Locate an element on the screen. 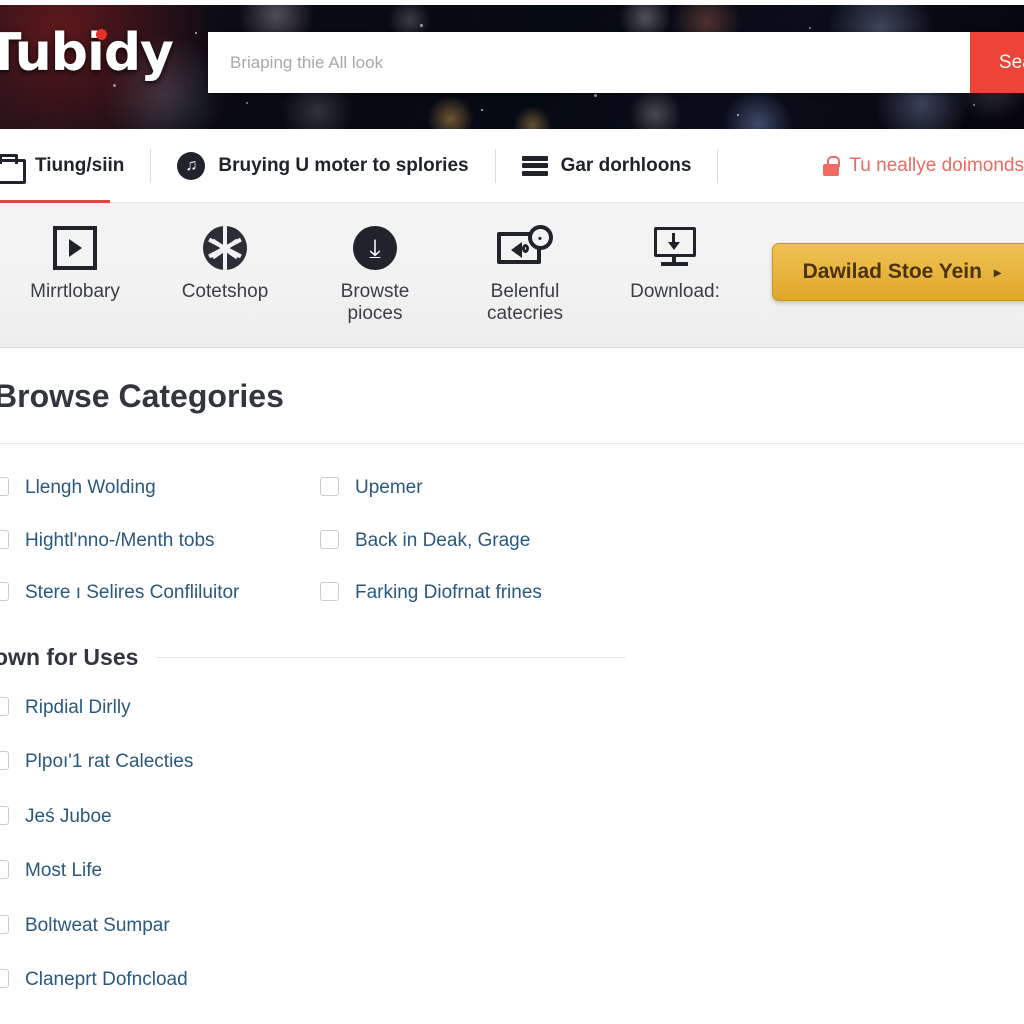  tool-download: Download: is located at coordinates (675, 253).